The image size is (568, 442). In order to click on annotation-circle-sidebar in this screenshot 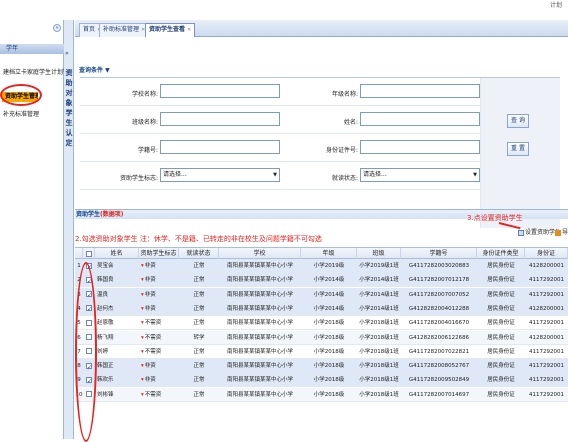, I will do `click(21, 95)`.